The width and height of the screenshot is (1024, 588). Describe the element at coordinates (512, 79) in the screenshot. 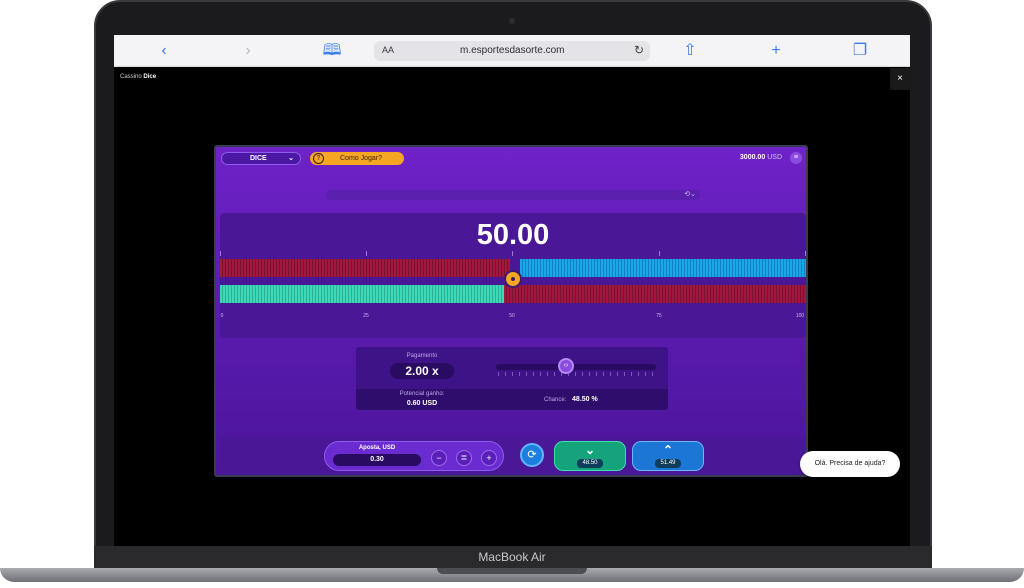

I see `page-header: Cassino Dice ×` at that location.